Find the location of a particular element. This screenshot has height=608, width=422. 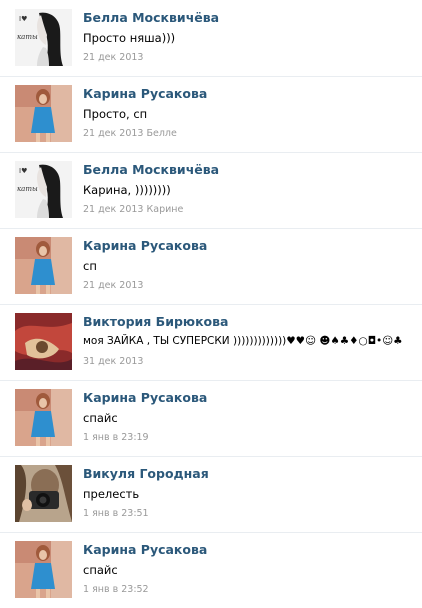

comment-date-link: 1 янв в 23:19 is located at coordinates (116, 437).